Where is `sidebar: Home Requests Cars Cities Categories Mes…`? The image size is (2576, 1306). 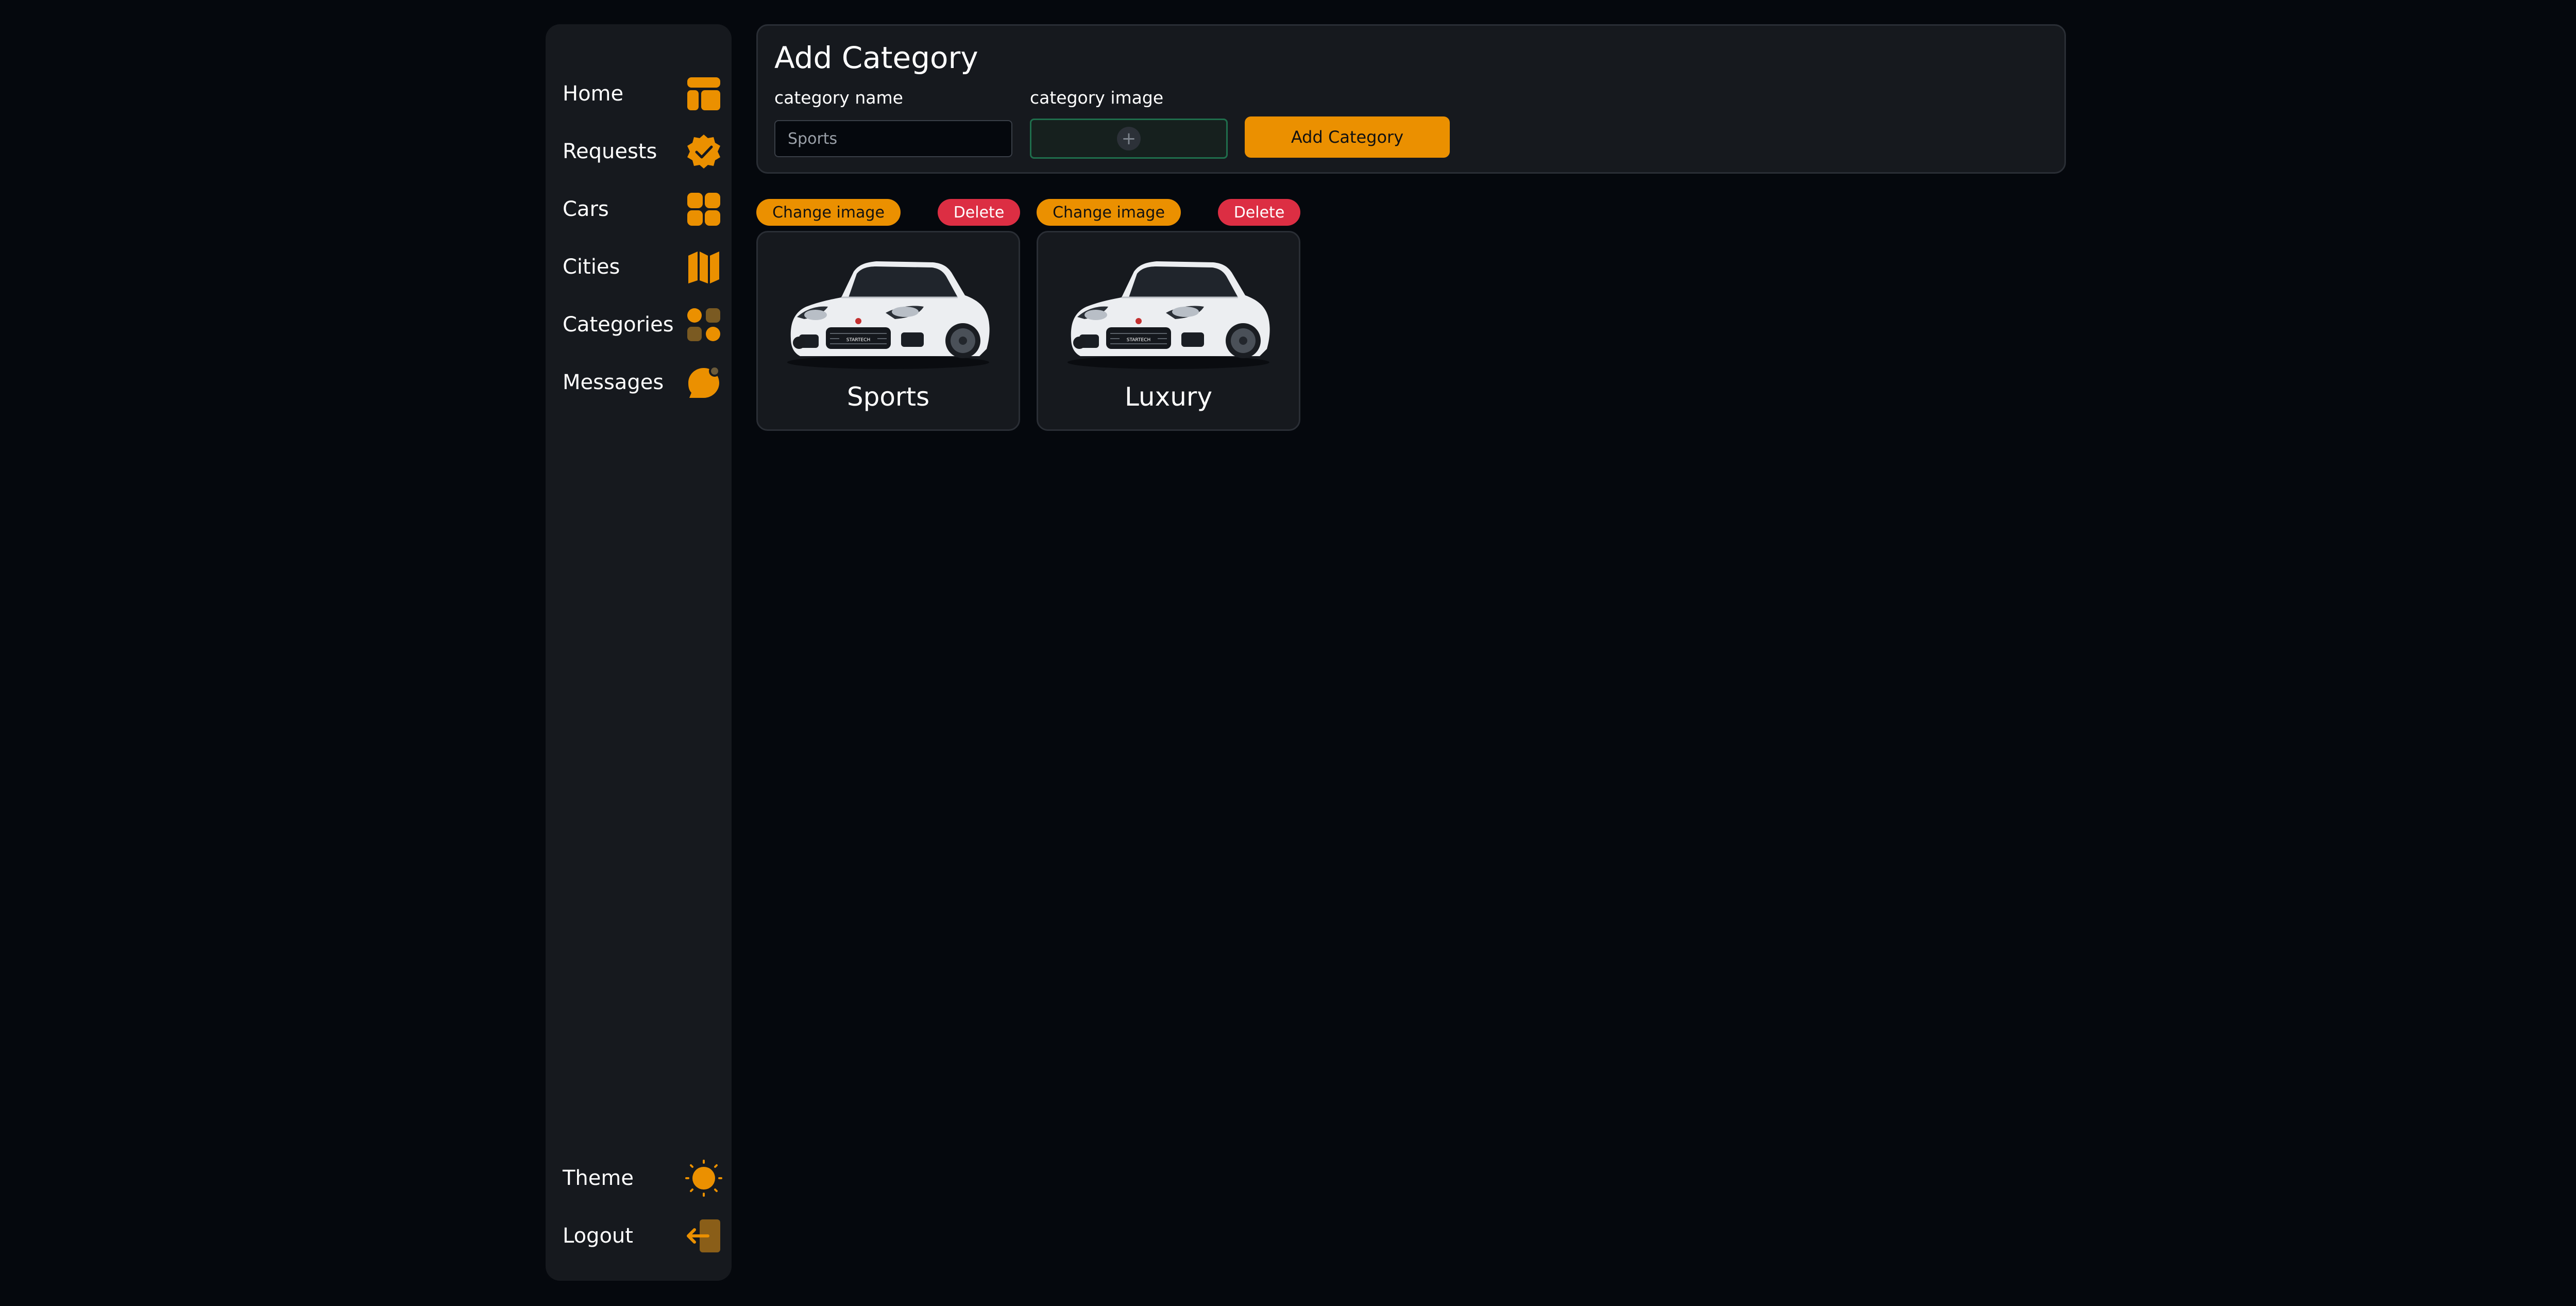
sidebar: Home Requests Cars Cities Categories Mes… is located at coordinates (639, 652).